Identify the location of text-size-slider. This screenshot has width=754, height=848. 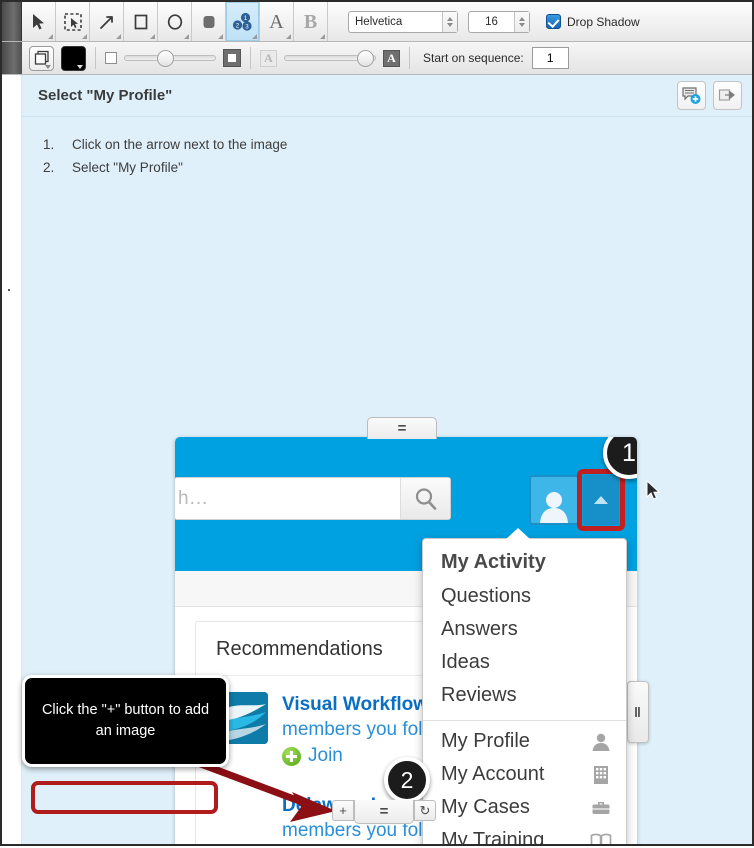
(330, 58).